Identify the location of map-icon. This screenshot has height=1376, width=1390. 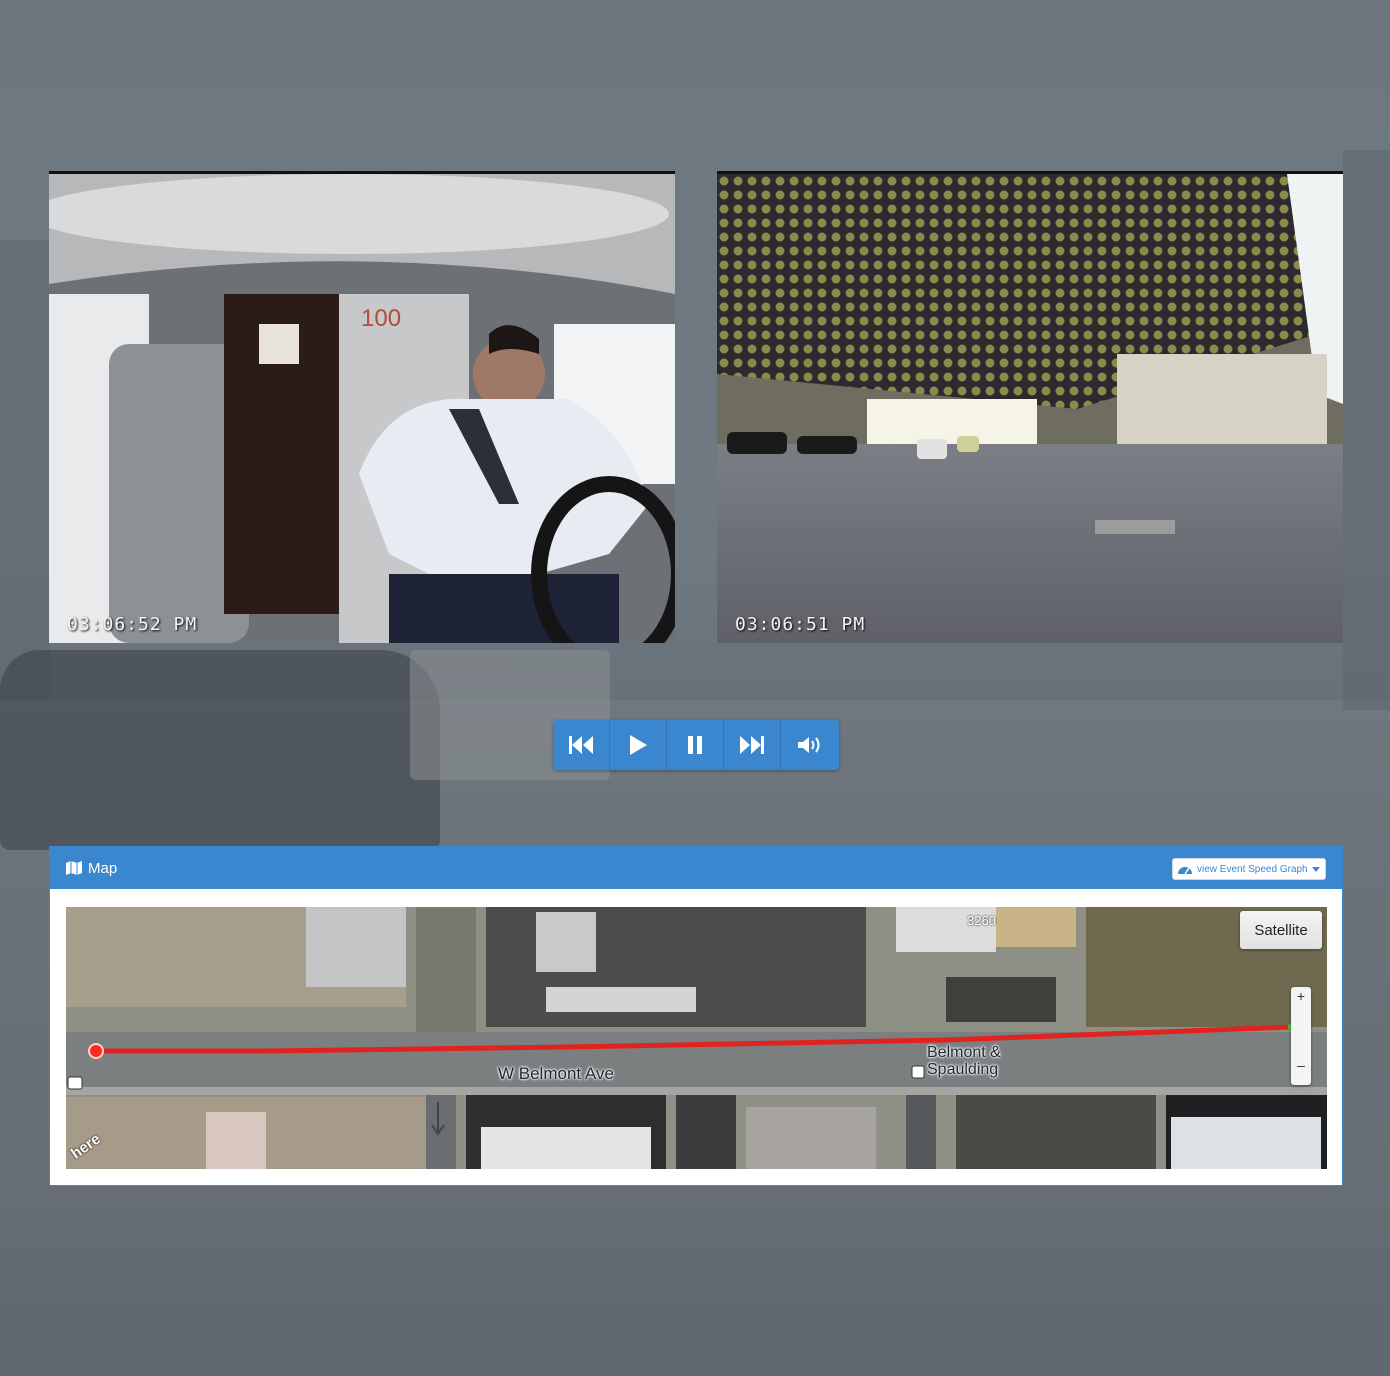
(74, 868).